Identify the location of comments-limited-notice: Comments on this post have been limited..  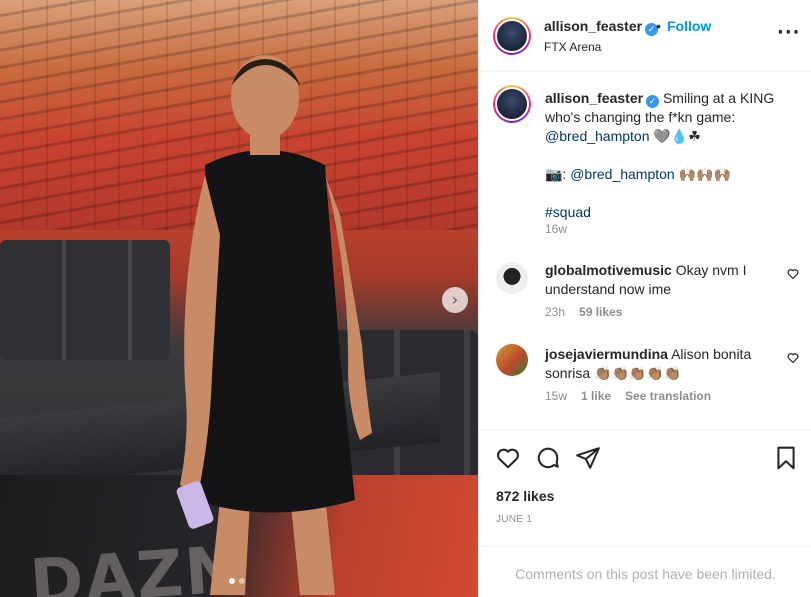
(645, 571).